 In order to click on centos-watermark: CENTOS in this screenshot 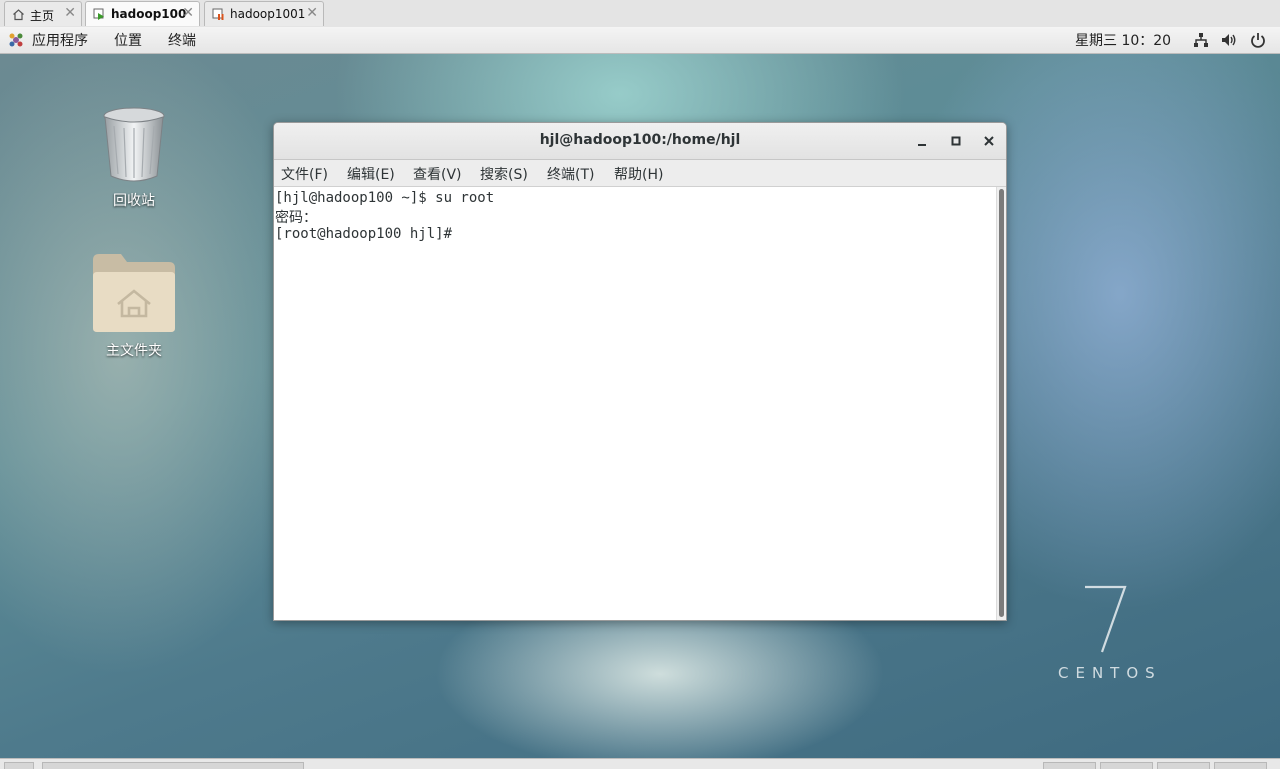, I will do `click(1110, 673)`.